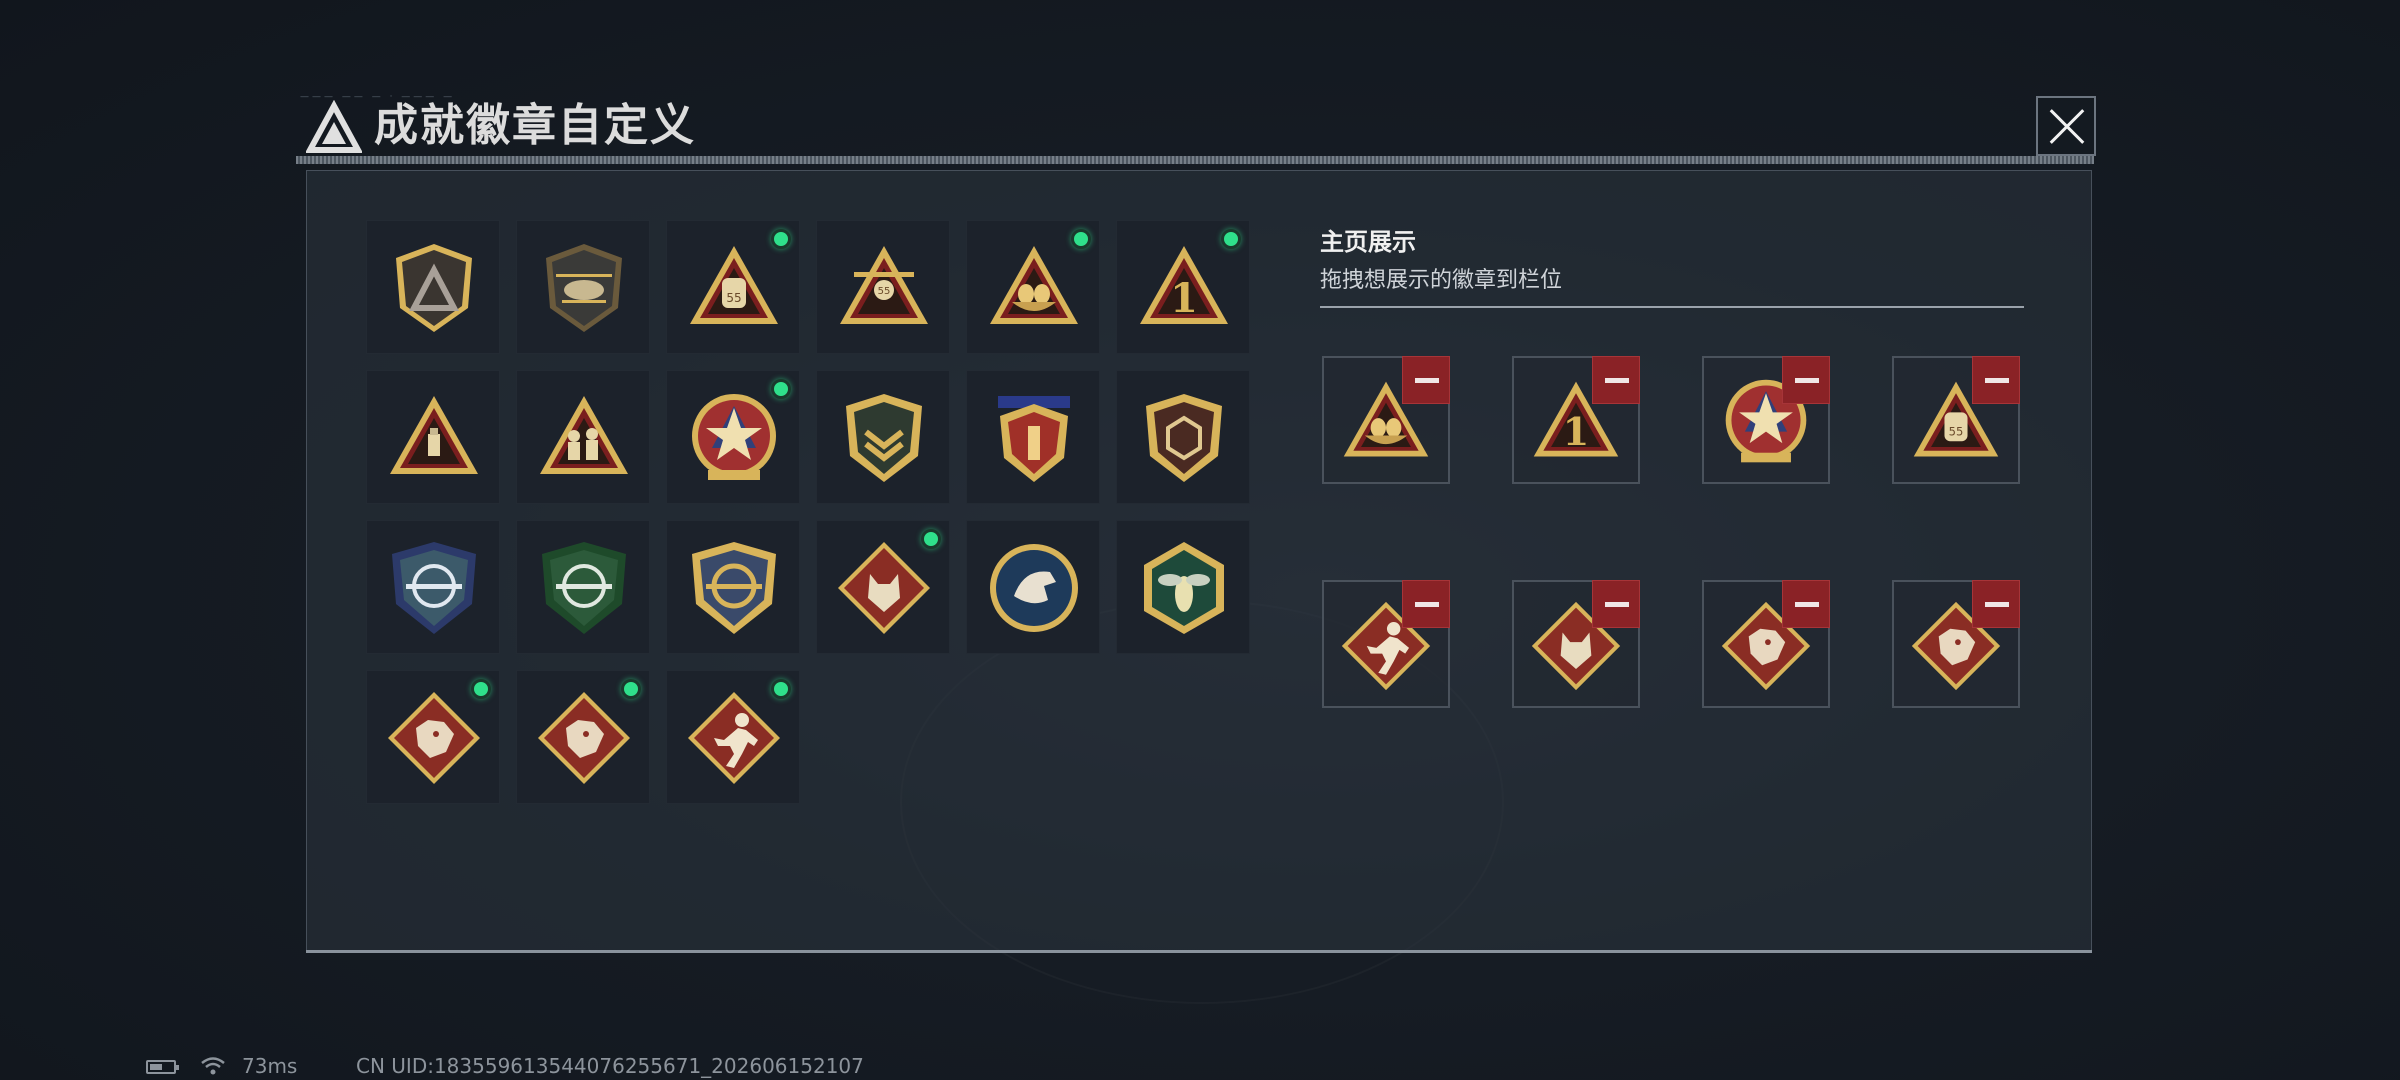 Image resolution: width=2400 pixels, height=1080 pixels. Describe the element at coordinates (1368, 242) in the screenshot. I see `showcase-title: 主页展示` at that location.